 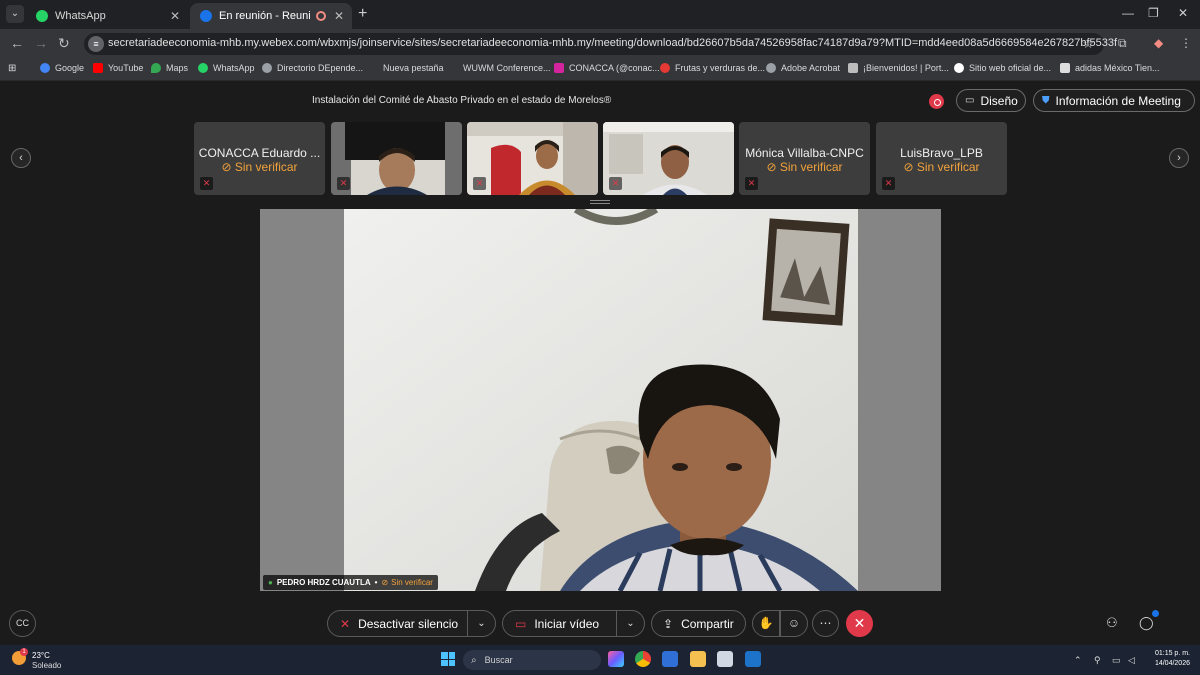 What do you see at coordinates (1146, 623) in the screenshot?
I see `chat-icon: ◯` at bounding box center [1146, 623].